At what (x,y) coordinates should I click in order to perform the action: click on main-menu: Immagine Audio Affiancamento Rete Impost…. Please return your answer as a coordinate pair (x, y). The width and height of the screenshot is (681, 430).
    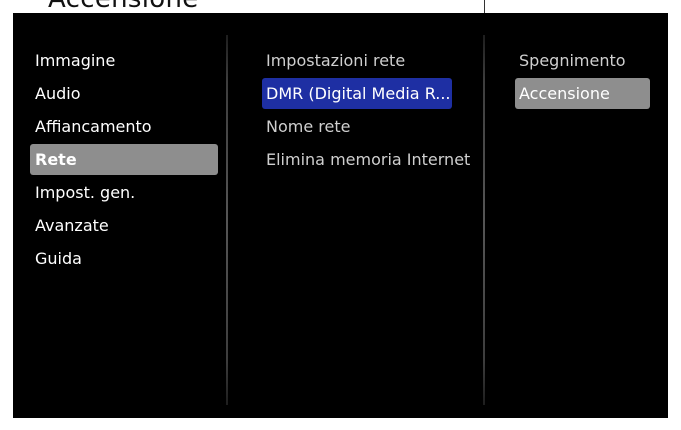
    Looking at the image, I should click on (124, 160).